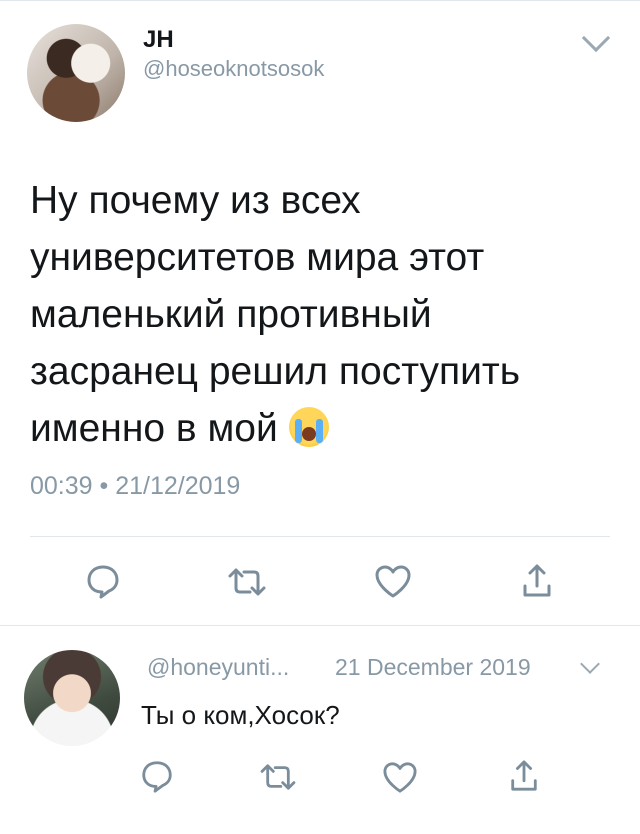  What do you see at coordinates (231, 314) in the screenshot?
I see `tweet-text-line: маленький противный` at bounding box center [231, 314].